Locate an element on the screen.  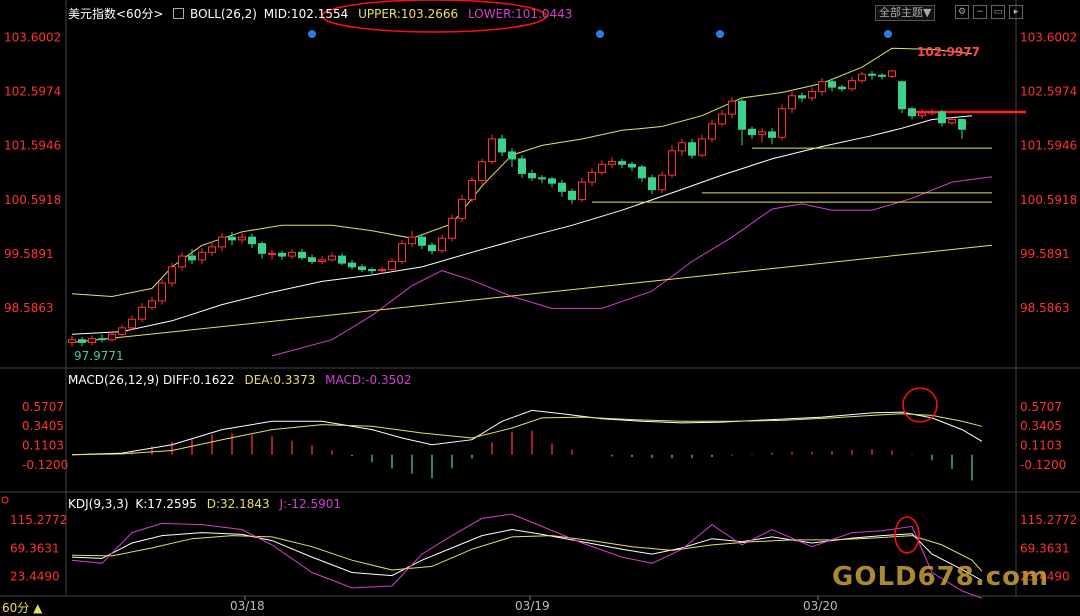
main-ytick-left-5: 98.5863 is located at coordinates (29, 308).